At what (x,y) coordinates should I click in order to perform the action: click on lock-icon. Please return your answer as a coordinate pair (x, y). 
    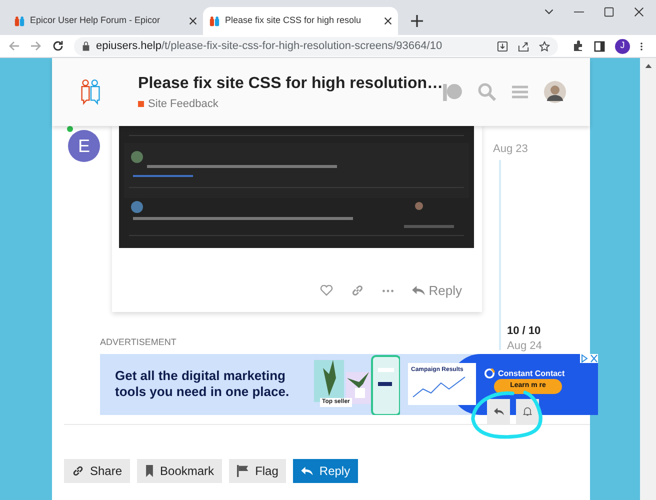
    Looking at the image, I should click on (86, 46).